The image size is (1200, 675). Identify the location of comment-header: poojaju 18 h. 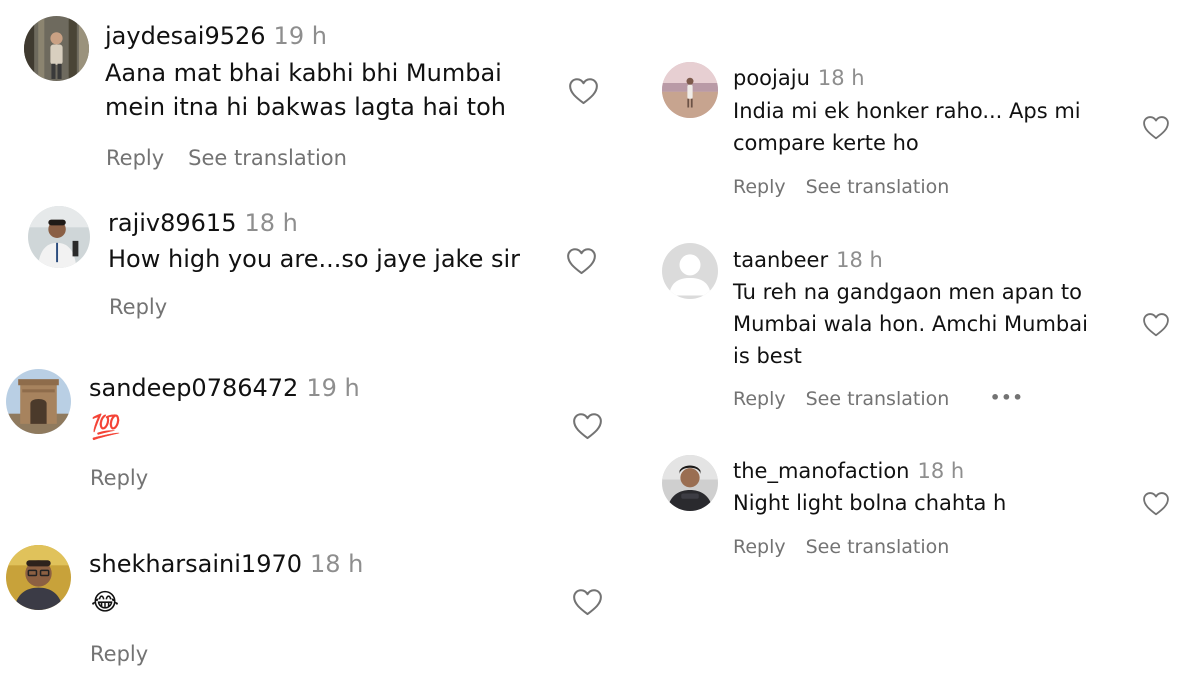
(799, 78).